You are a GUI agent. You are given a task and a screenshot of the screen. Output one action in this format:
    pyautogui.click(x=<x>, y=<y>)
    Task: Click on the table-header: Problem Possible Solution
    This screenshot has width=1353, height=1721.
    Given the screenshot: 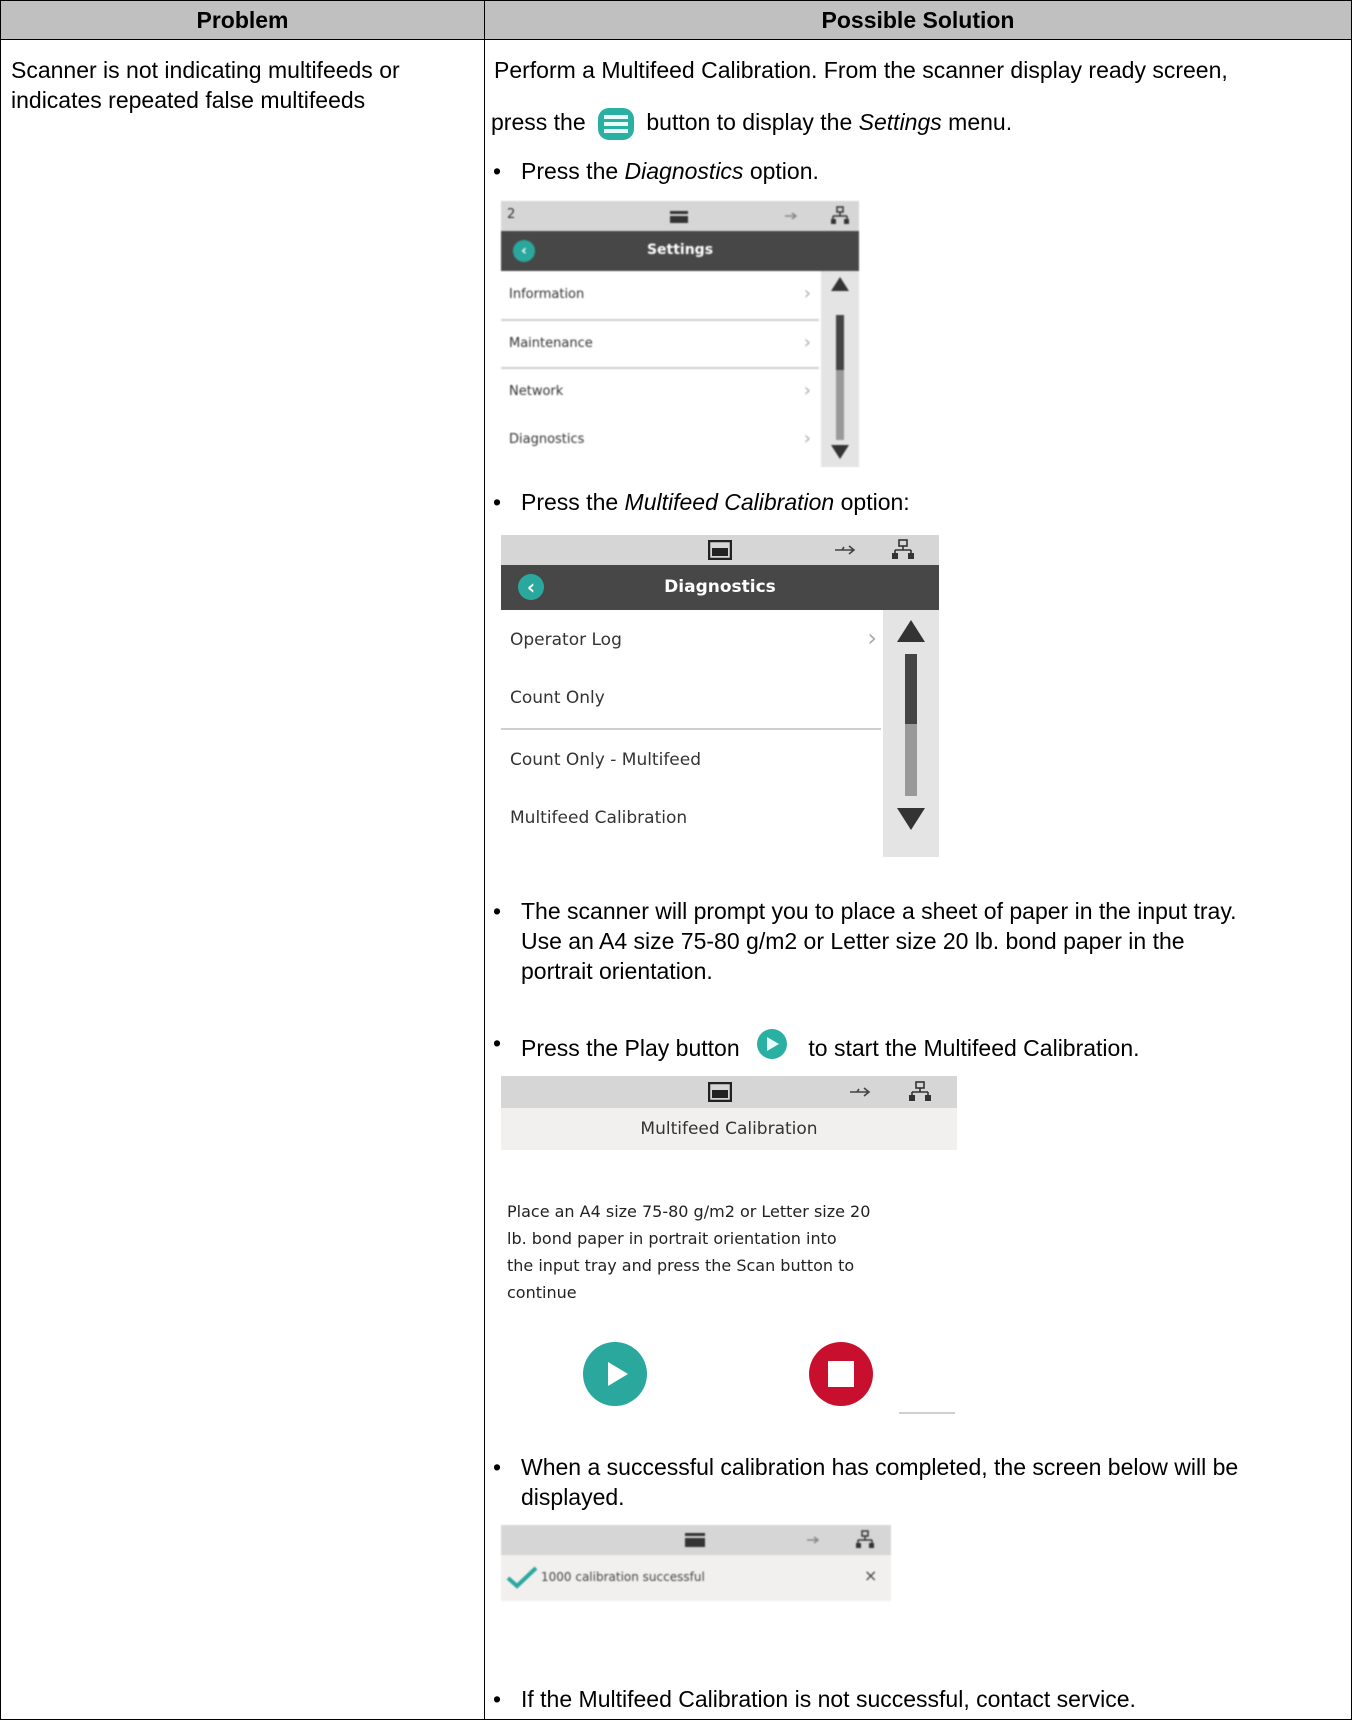 What is the action you would take?
    pyautogui.click(x=676, y=20)
    